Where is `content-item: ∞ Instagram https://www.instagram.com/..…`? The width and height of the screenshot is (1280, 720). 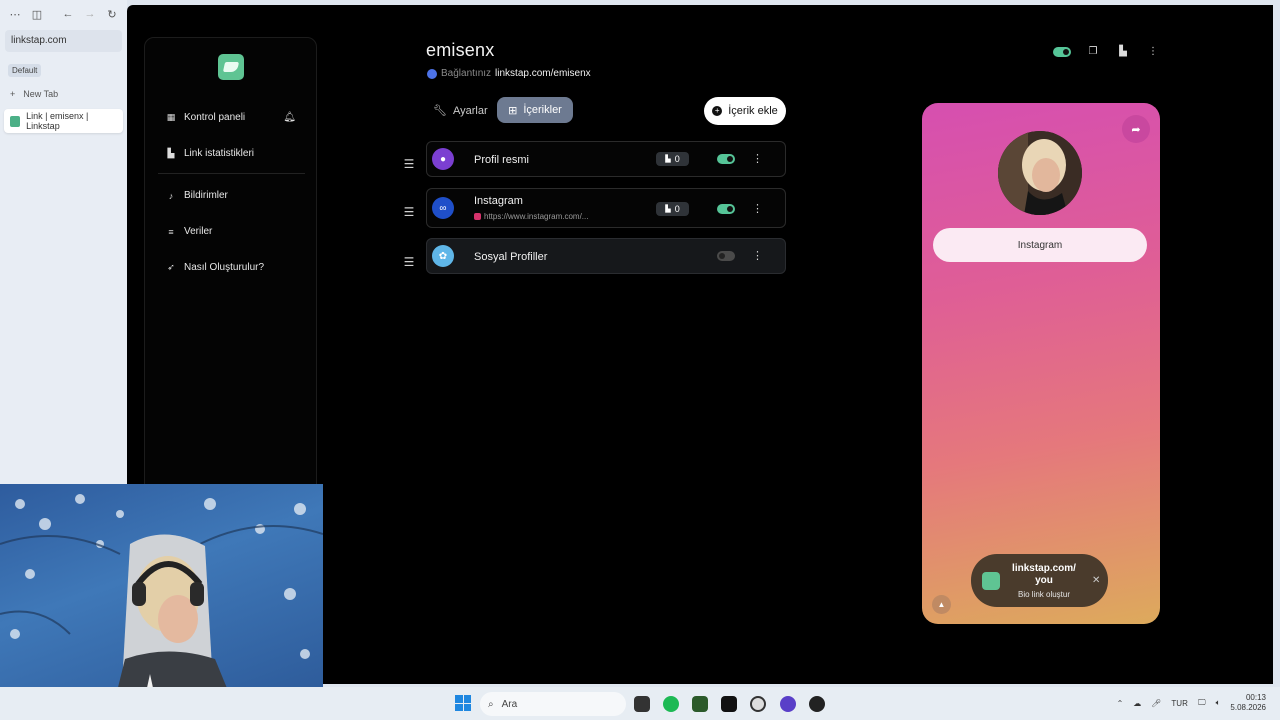
content-item: ∞ Instagram https://www.instagram.com/..… is located at coordinates (606, 208).